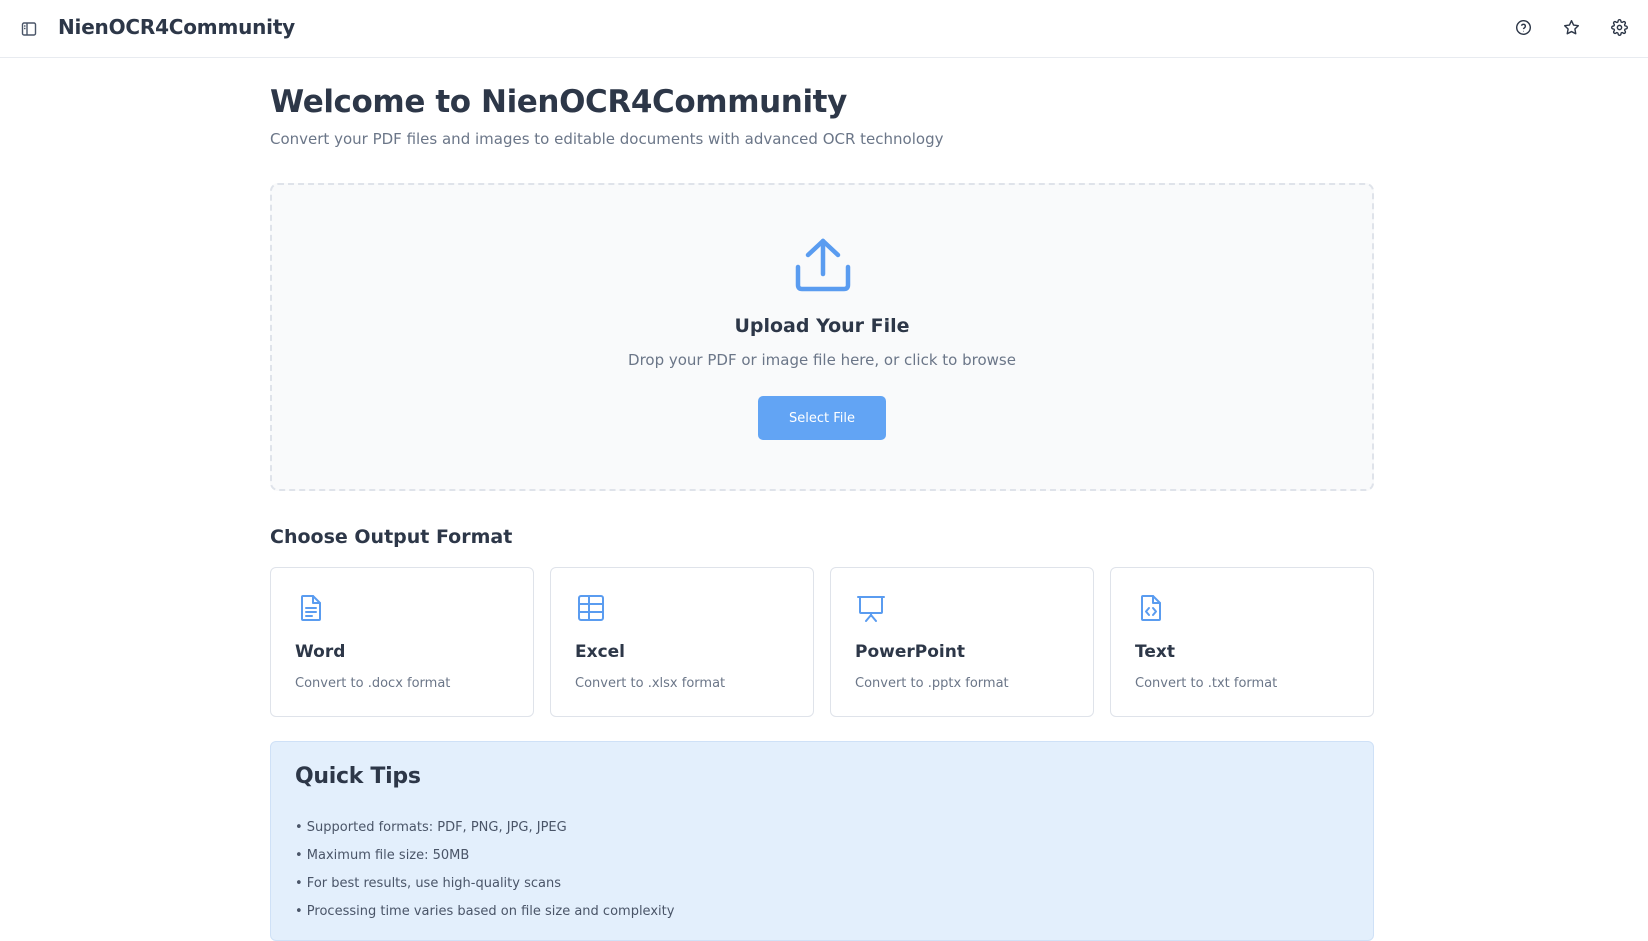 This screenshot has height=941, width=1648. Describe the element at coordinates (910, 652) in the screenshot. I see `format-name: PowerPoint` at that location.